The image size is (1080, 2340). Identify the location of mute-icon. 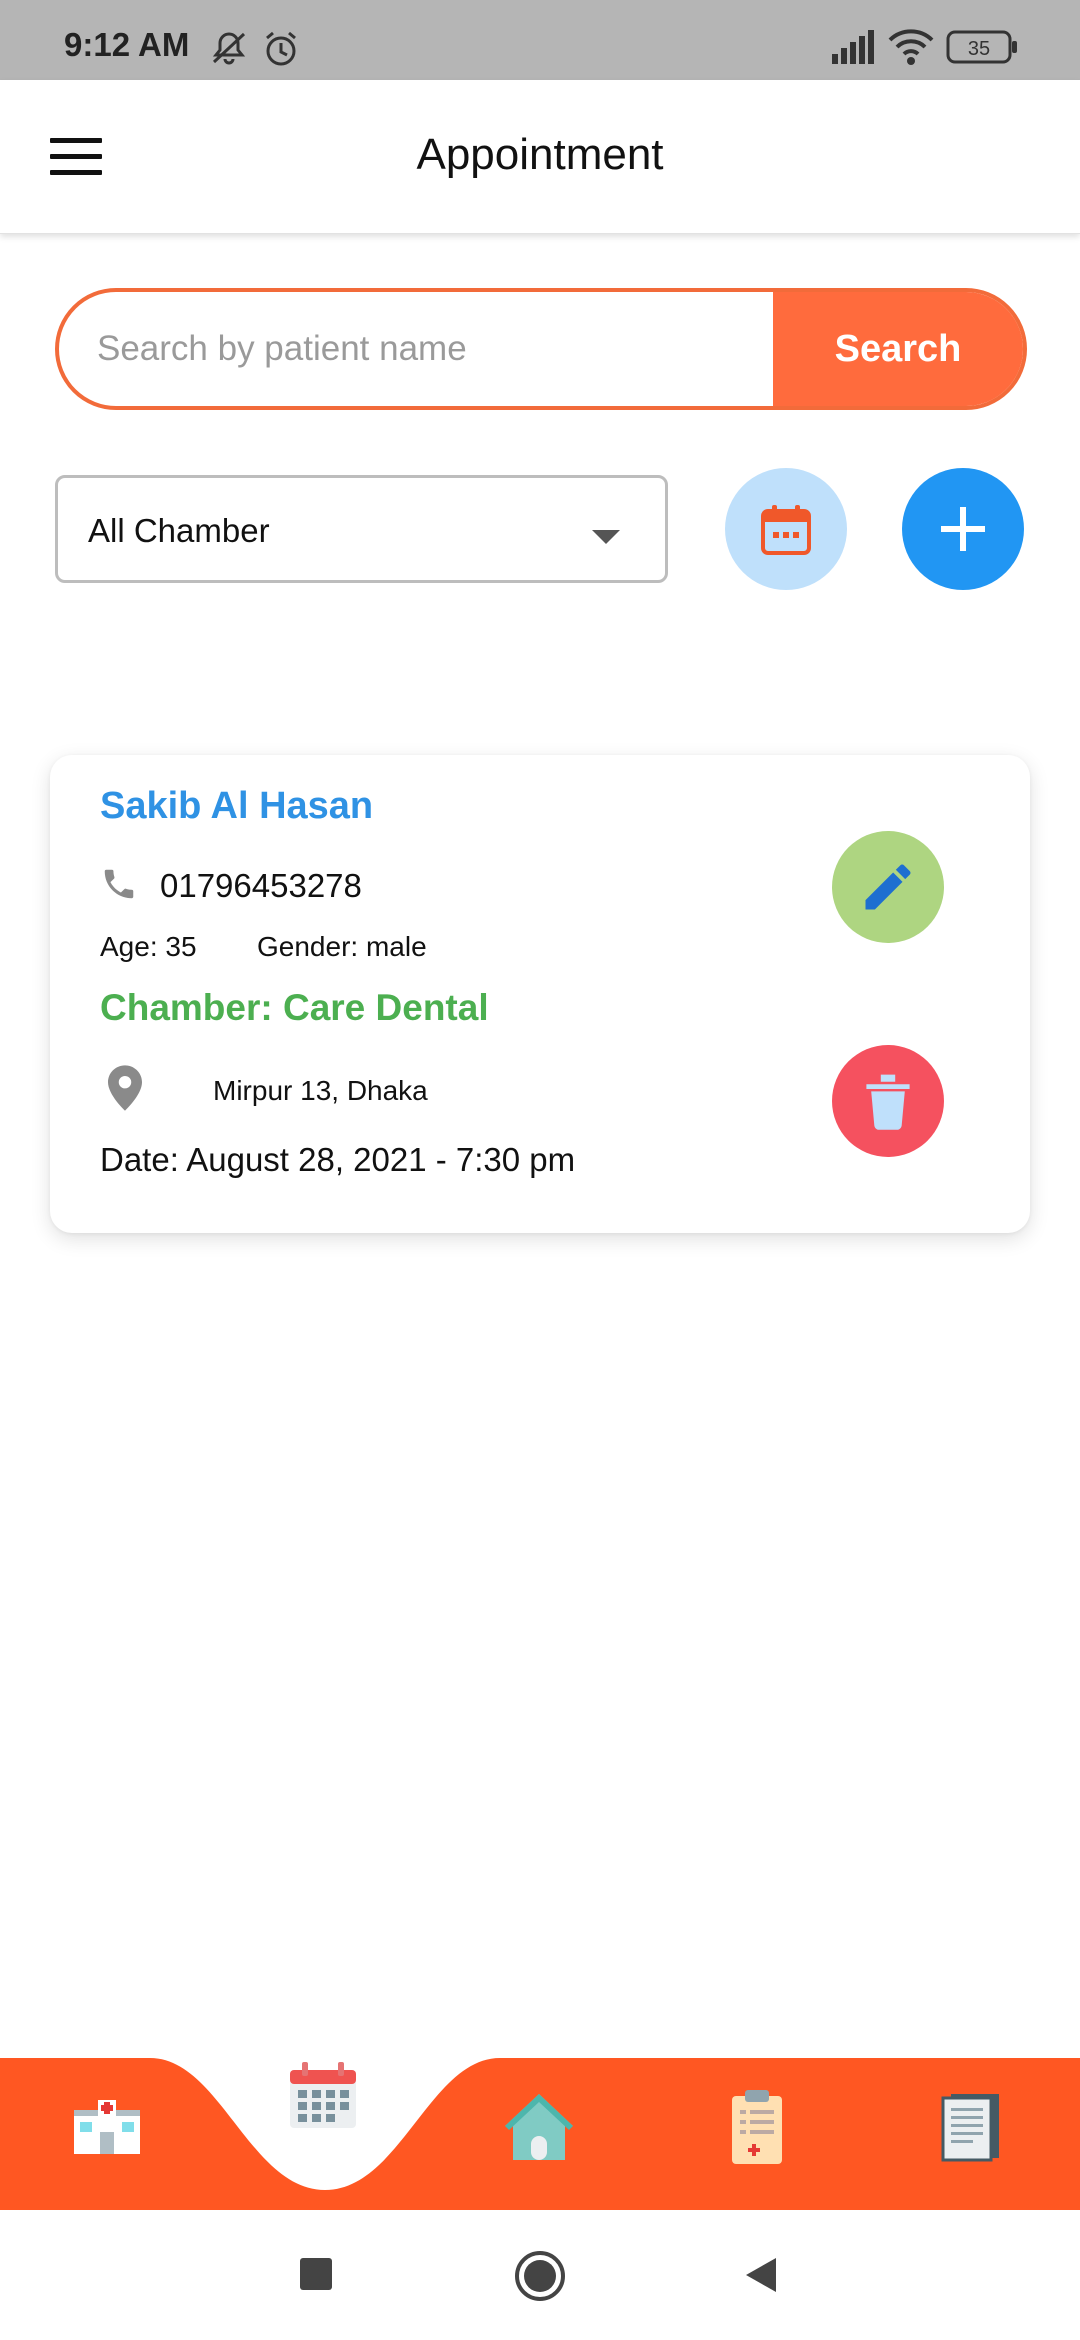
(229, 50).